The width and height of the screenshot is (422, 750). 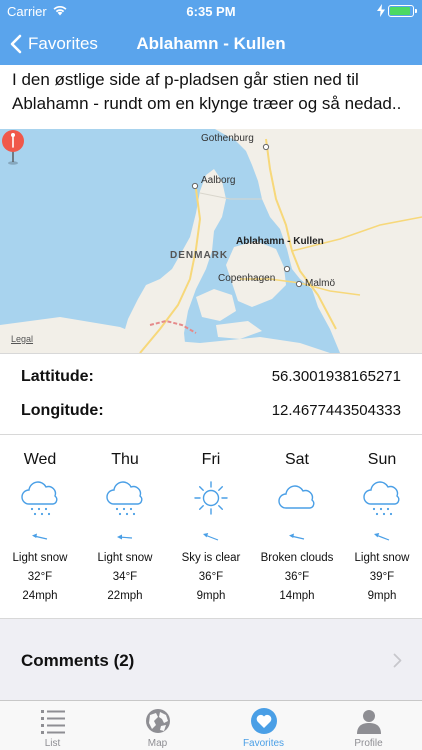 What do you see at coordinates (40, 596) in the screenshot?
I see `forecast-wind: 24mph` at bounding box center [40, 596].